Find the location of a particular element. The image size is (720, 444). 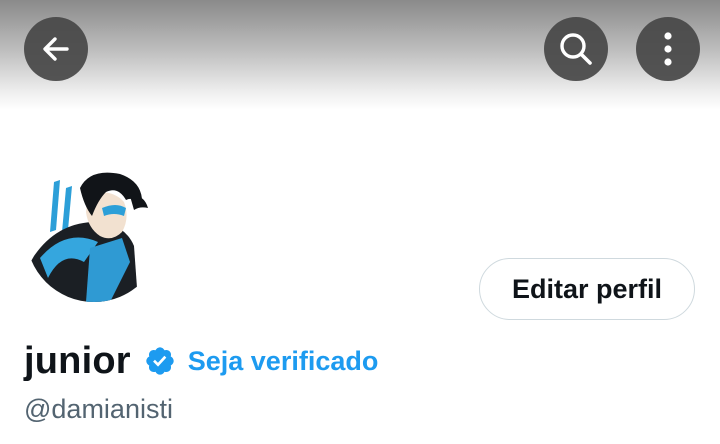

display-name: junior is located at coordinates (77, 360).